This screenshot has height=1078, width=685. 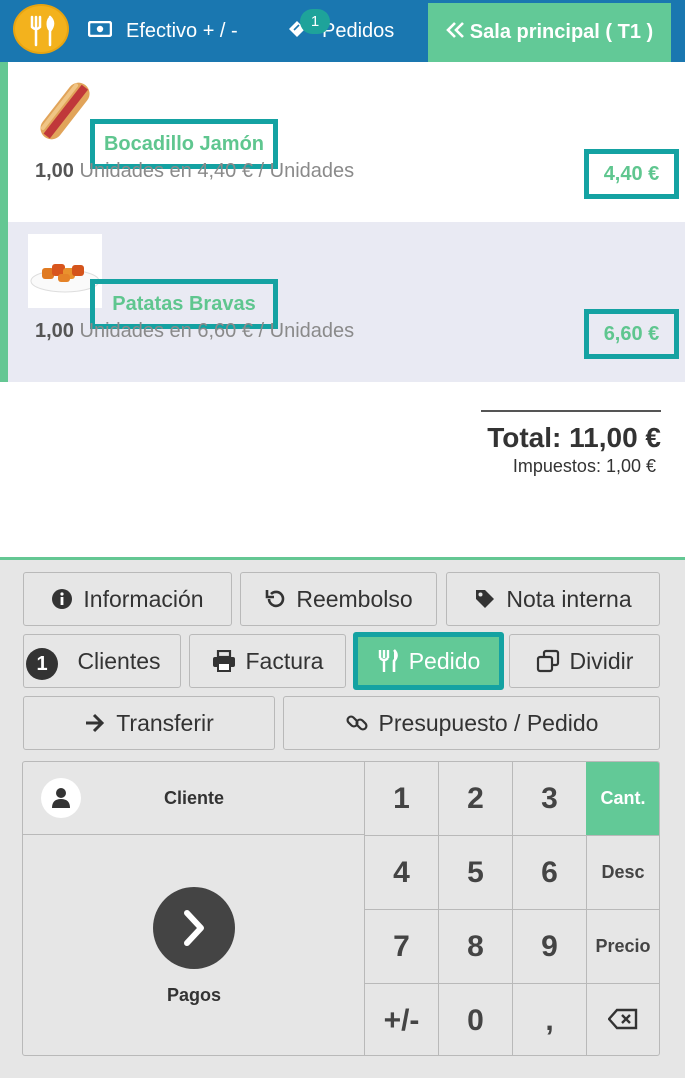 What do you see at coordinates (4, 302) in the screenshot?
I see `line-indicator` at bounding box center [4, 302].